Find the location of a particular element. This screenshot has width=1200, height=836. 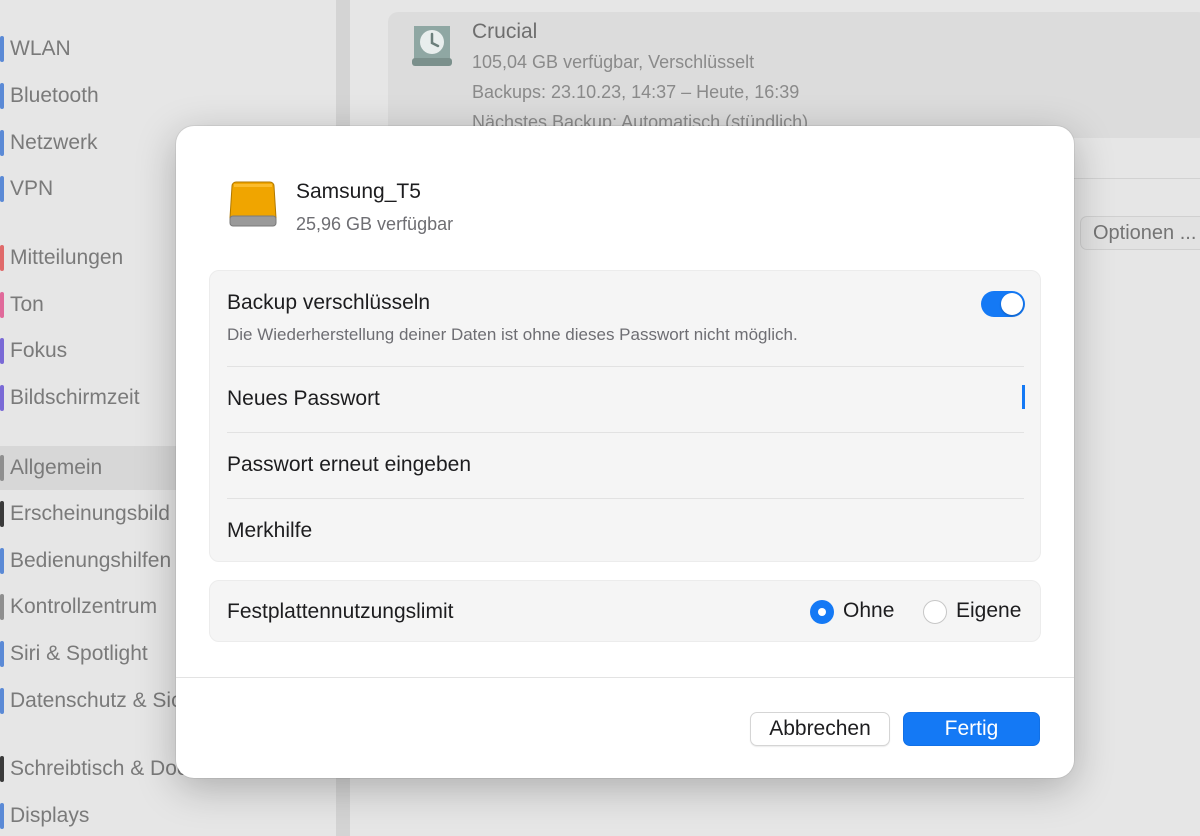

sidebar-item-label: Fokus is located at coordinates (39, 350).